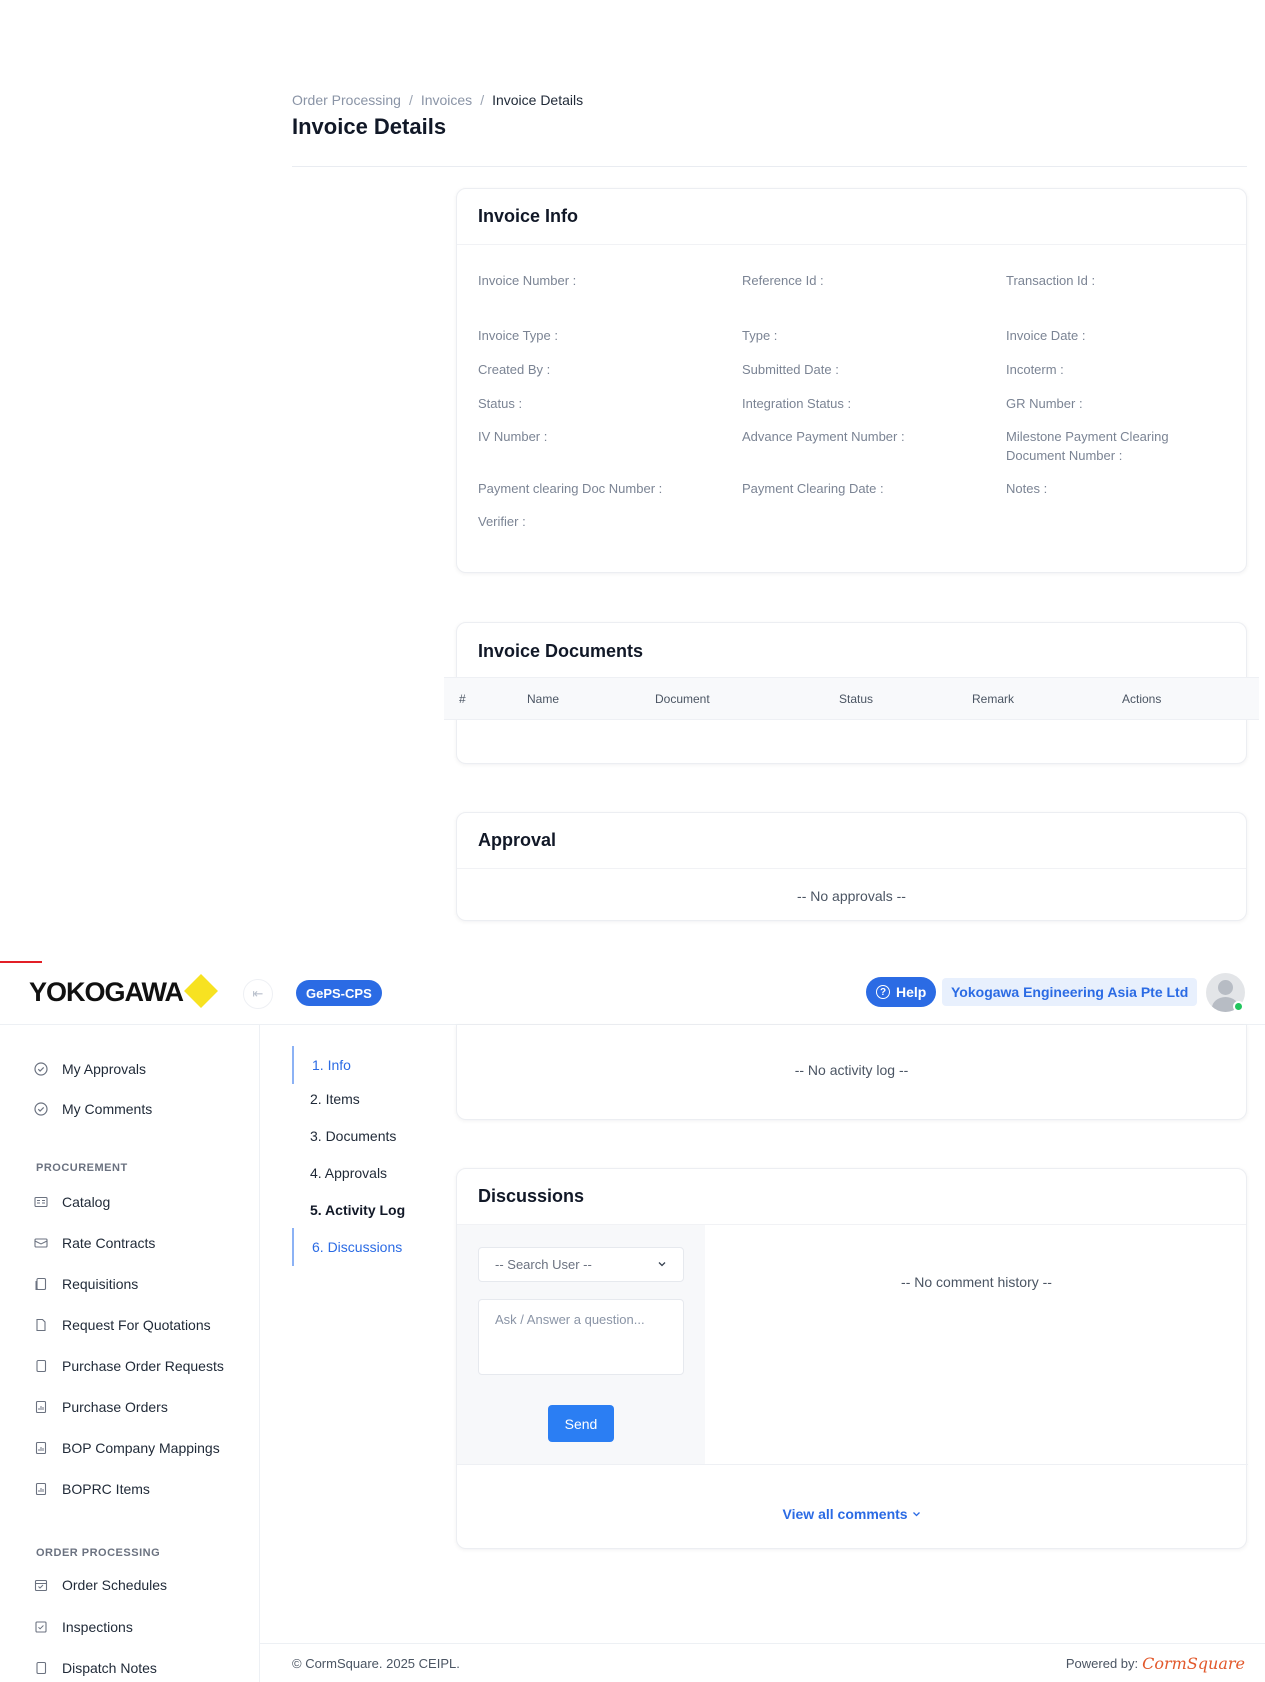 The image size is (1265, 1682). Describe the element at coordinates (1238, 1006) in the screenshot. I see `online-status-icon` at that location.